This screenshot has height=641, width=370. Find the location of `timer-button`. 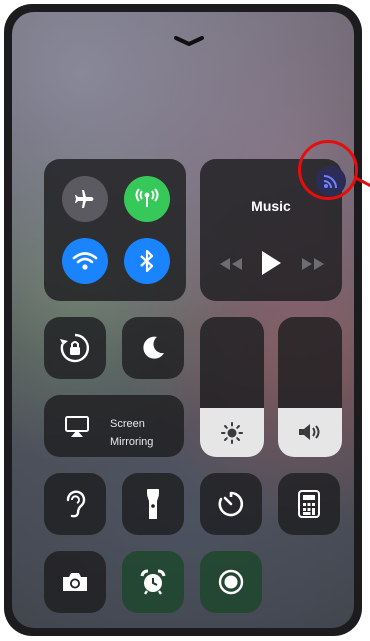

timer-button is located at coordinates (231, 504).